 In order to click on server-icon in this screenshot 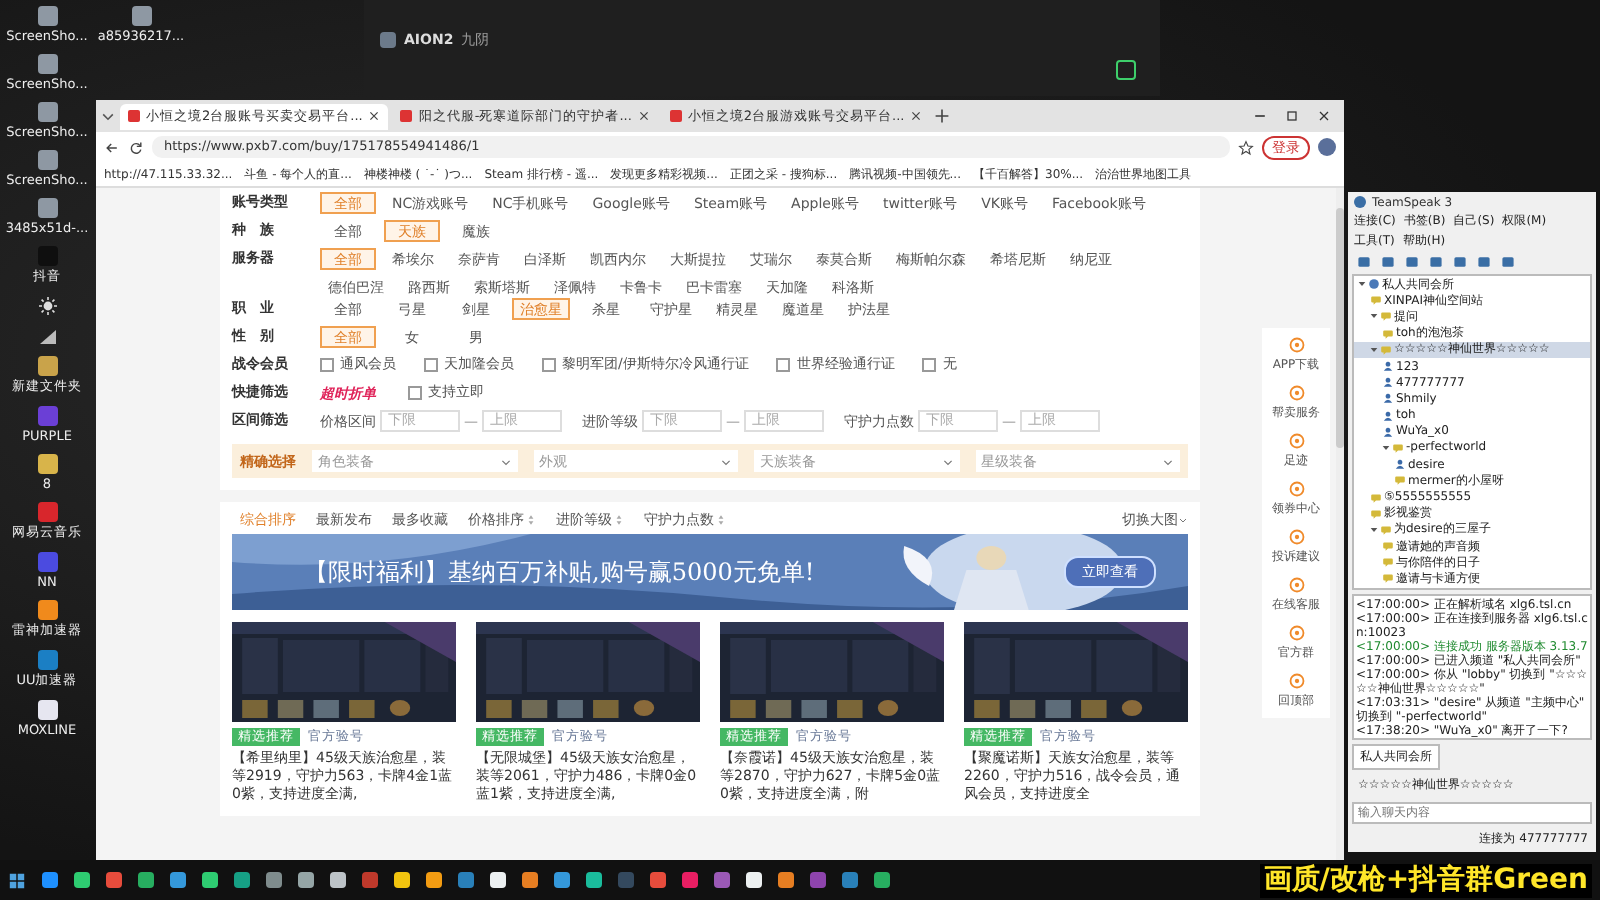, I will do `click(1374, 284)`.